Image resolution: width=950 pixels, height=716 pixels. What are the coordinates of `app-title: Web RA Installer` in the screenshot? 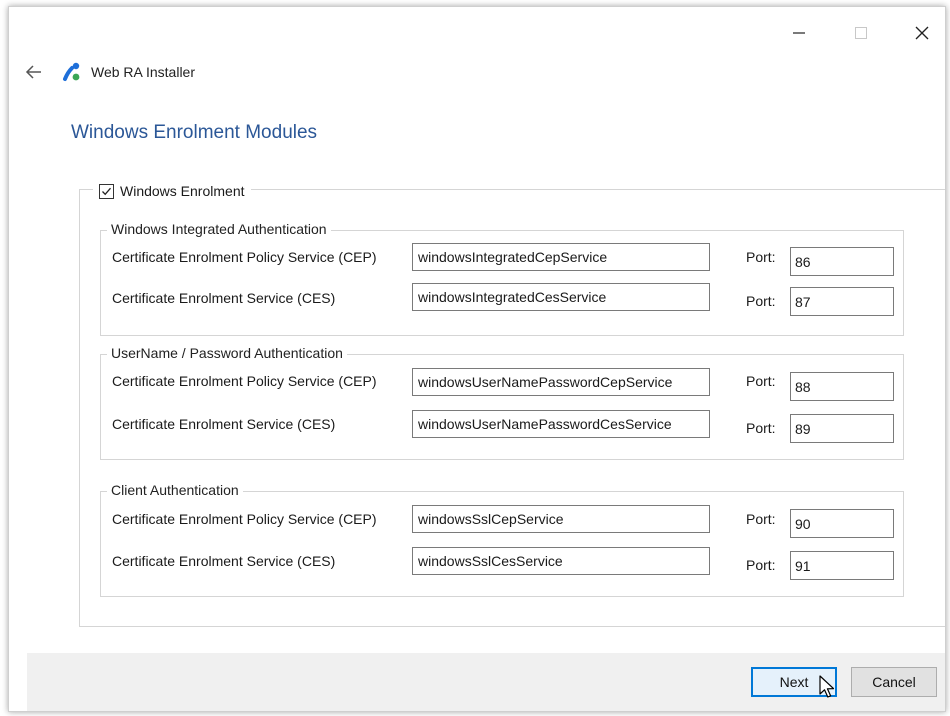 It's located at (143, 72).